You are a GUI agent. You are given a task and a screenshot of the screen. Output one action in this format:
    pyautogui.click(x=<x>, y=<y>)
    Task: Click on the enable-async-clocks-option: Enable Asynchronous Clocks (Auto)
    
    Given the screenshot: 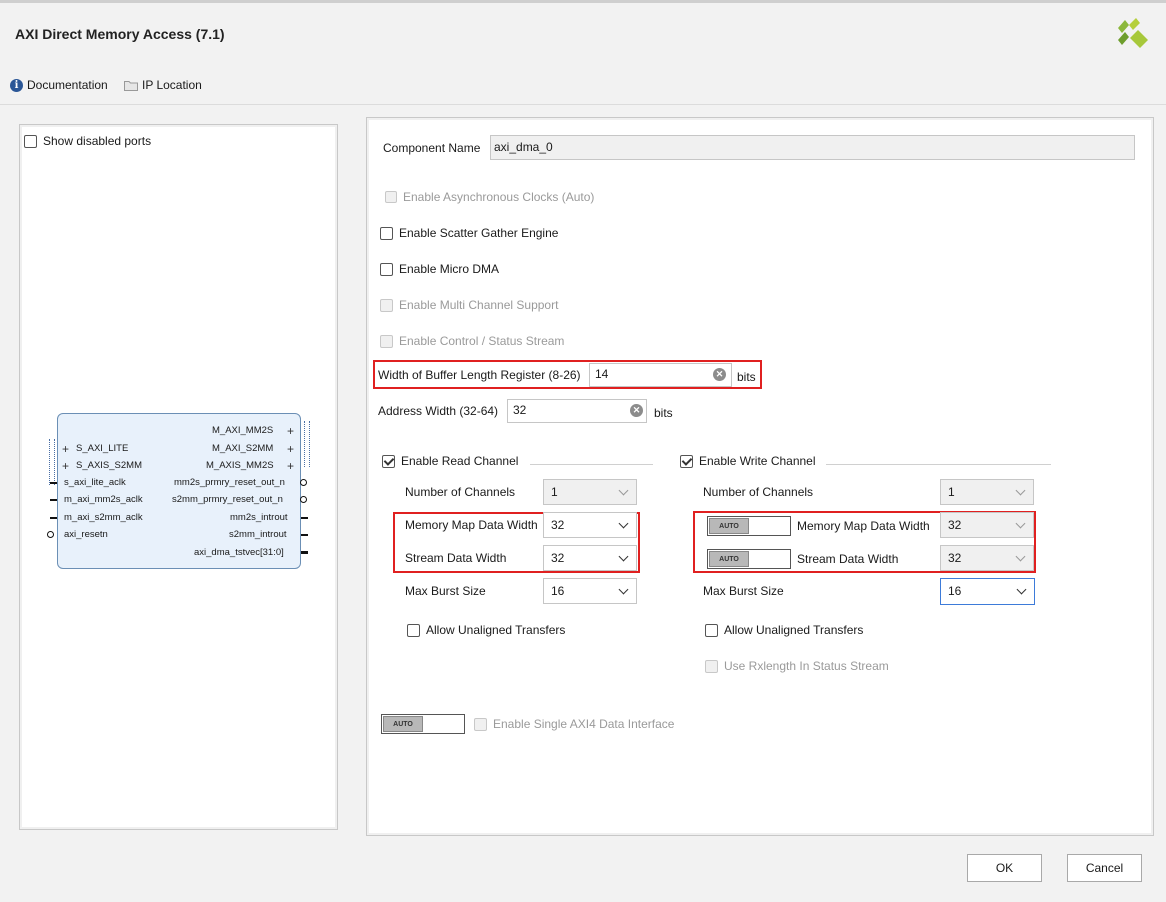 What is the action you would take?
    pyautogui.click(x=489, y=197)
    